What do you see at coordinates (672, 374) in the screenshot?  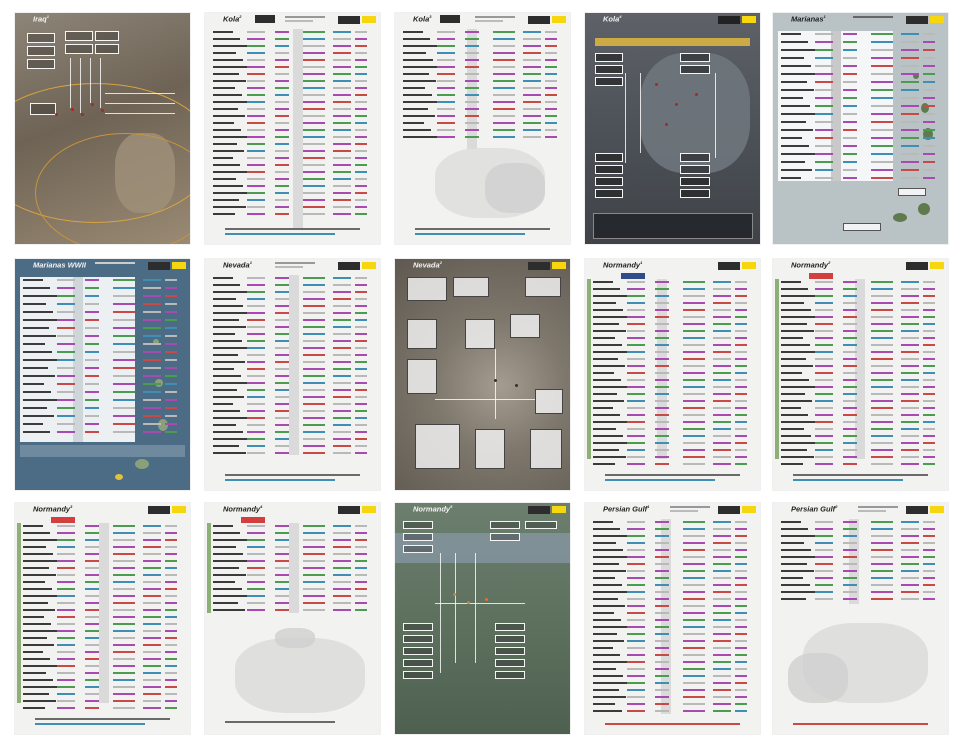 I see `page-normandy-1: Normandy1` at bounding box center [672, 374].